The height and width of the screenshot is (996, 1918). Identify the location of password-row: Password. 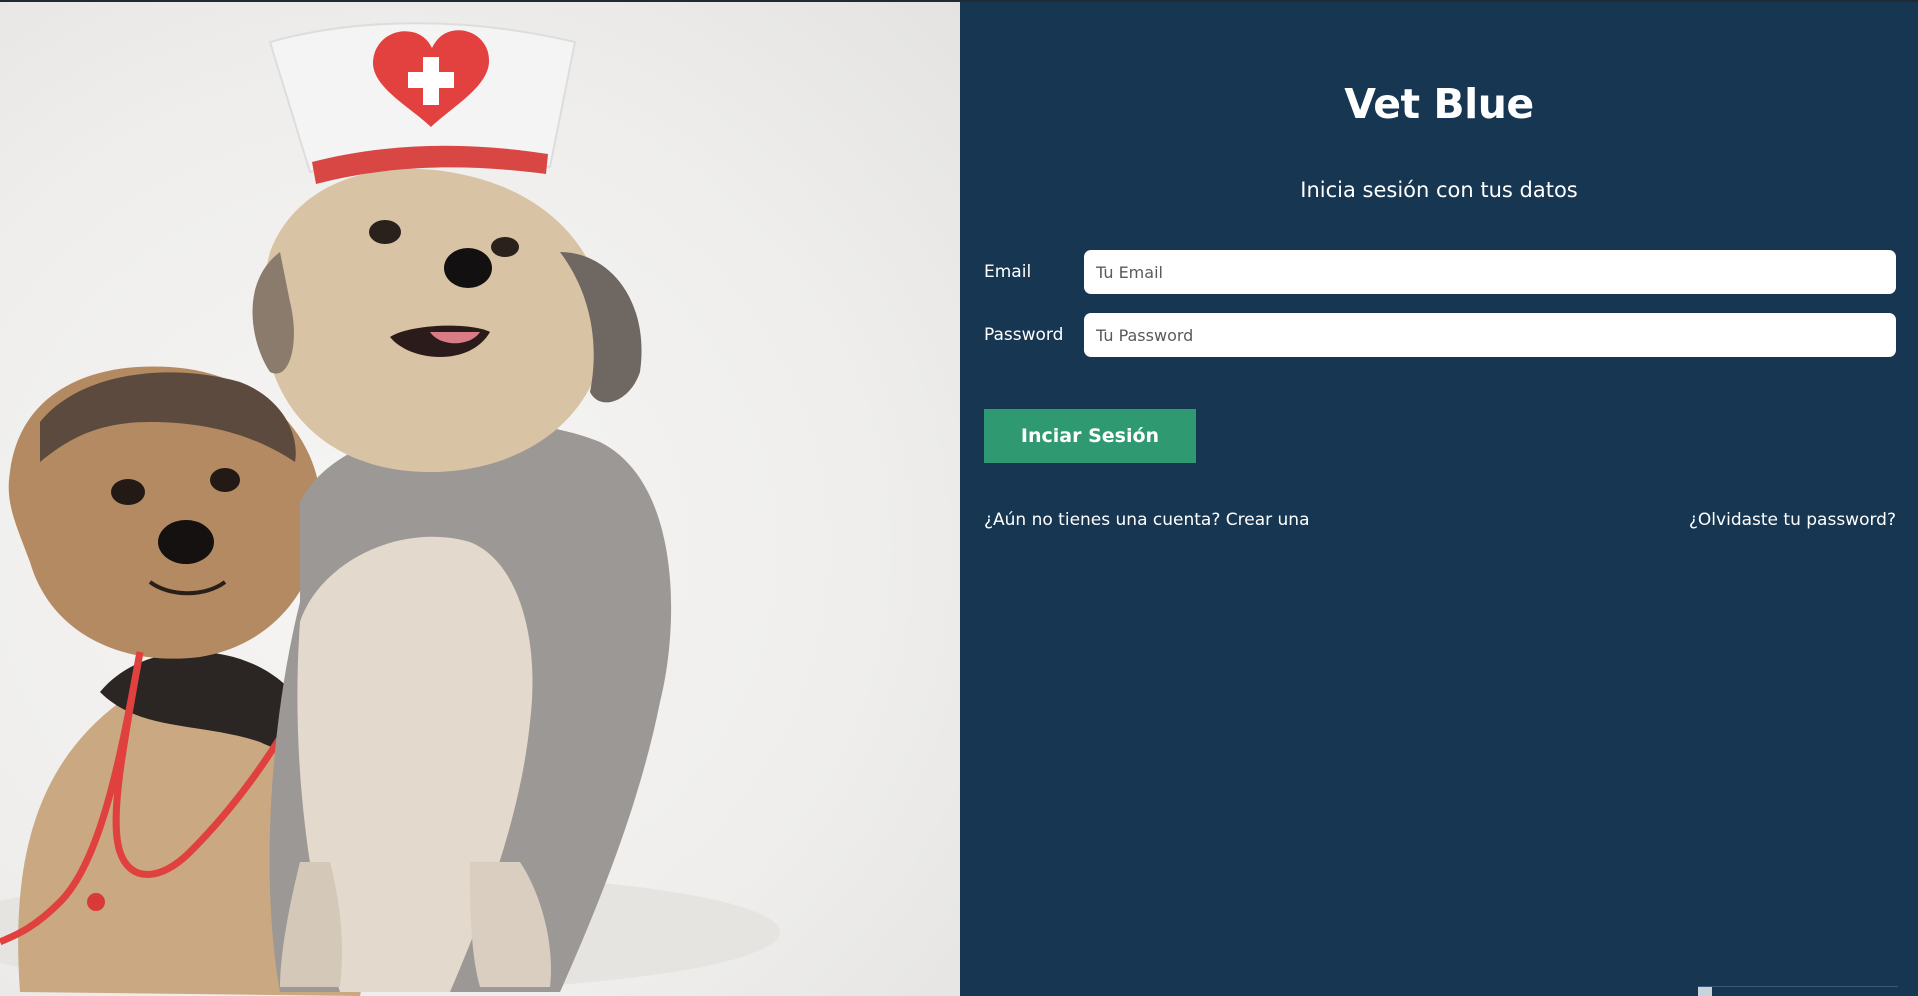
(1440, 335).